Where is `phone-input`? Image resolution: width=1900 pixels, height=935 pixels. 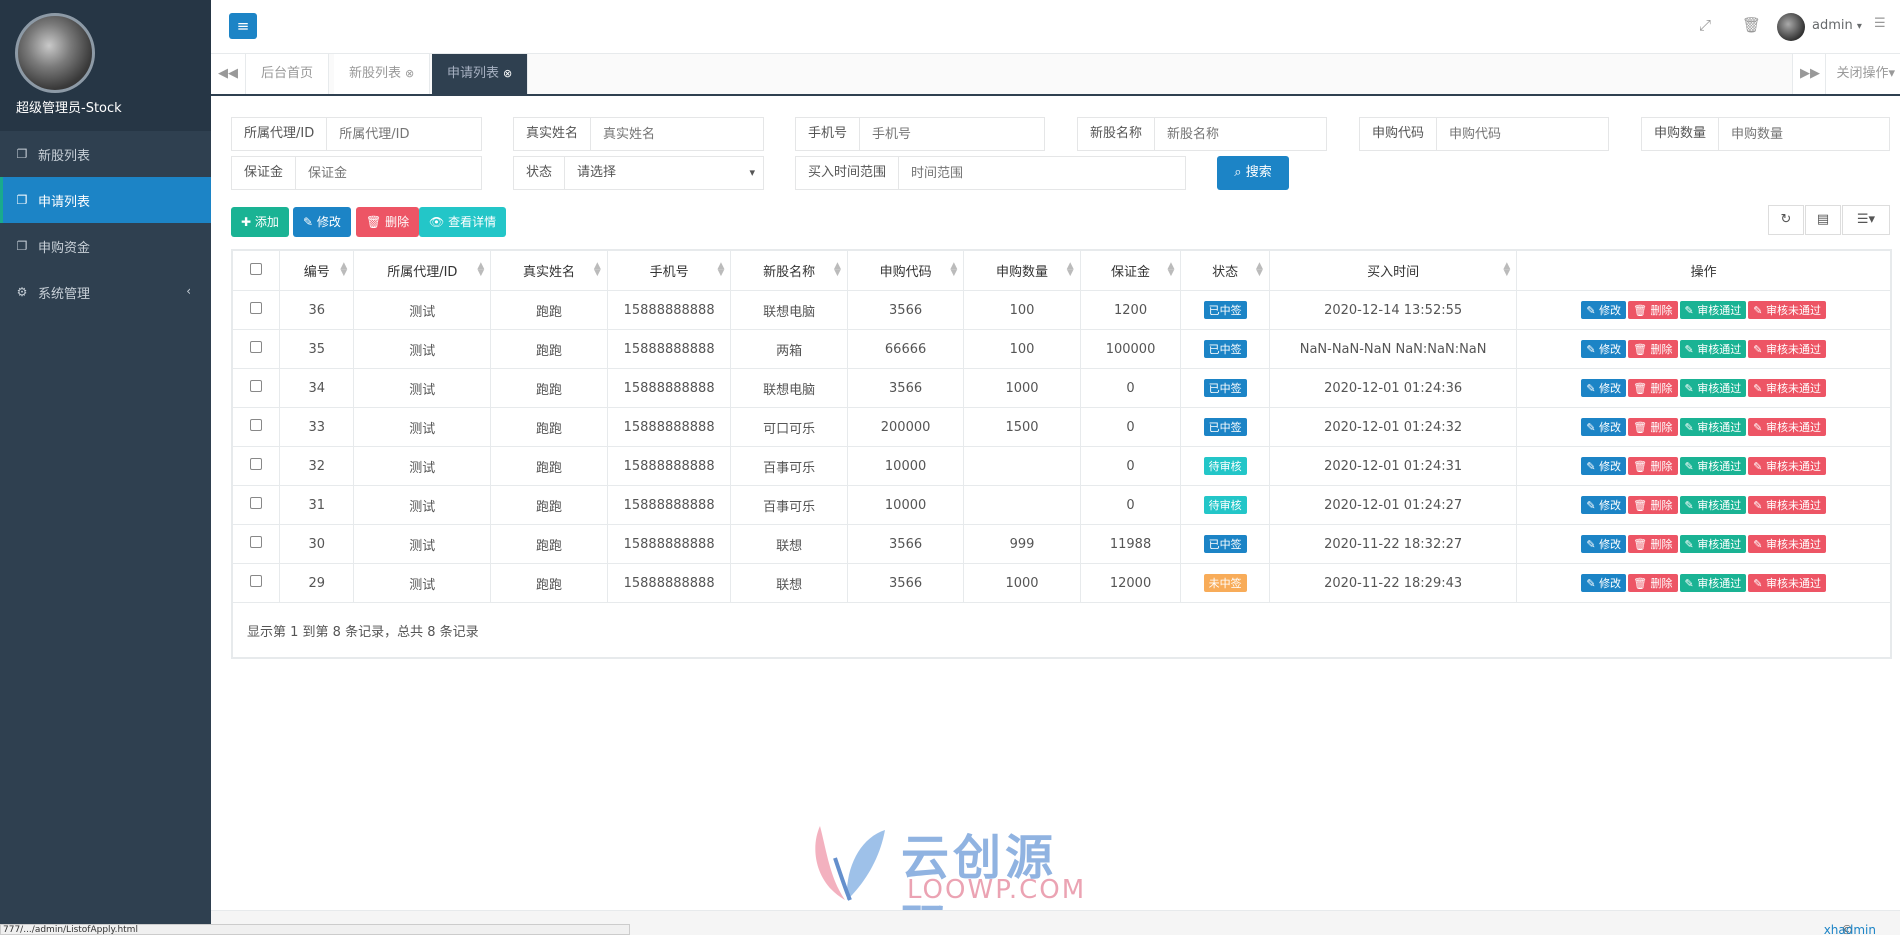 phone-input is located at coordinates (952, 134).